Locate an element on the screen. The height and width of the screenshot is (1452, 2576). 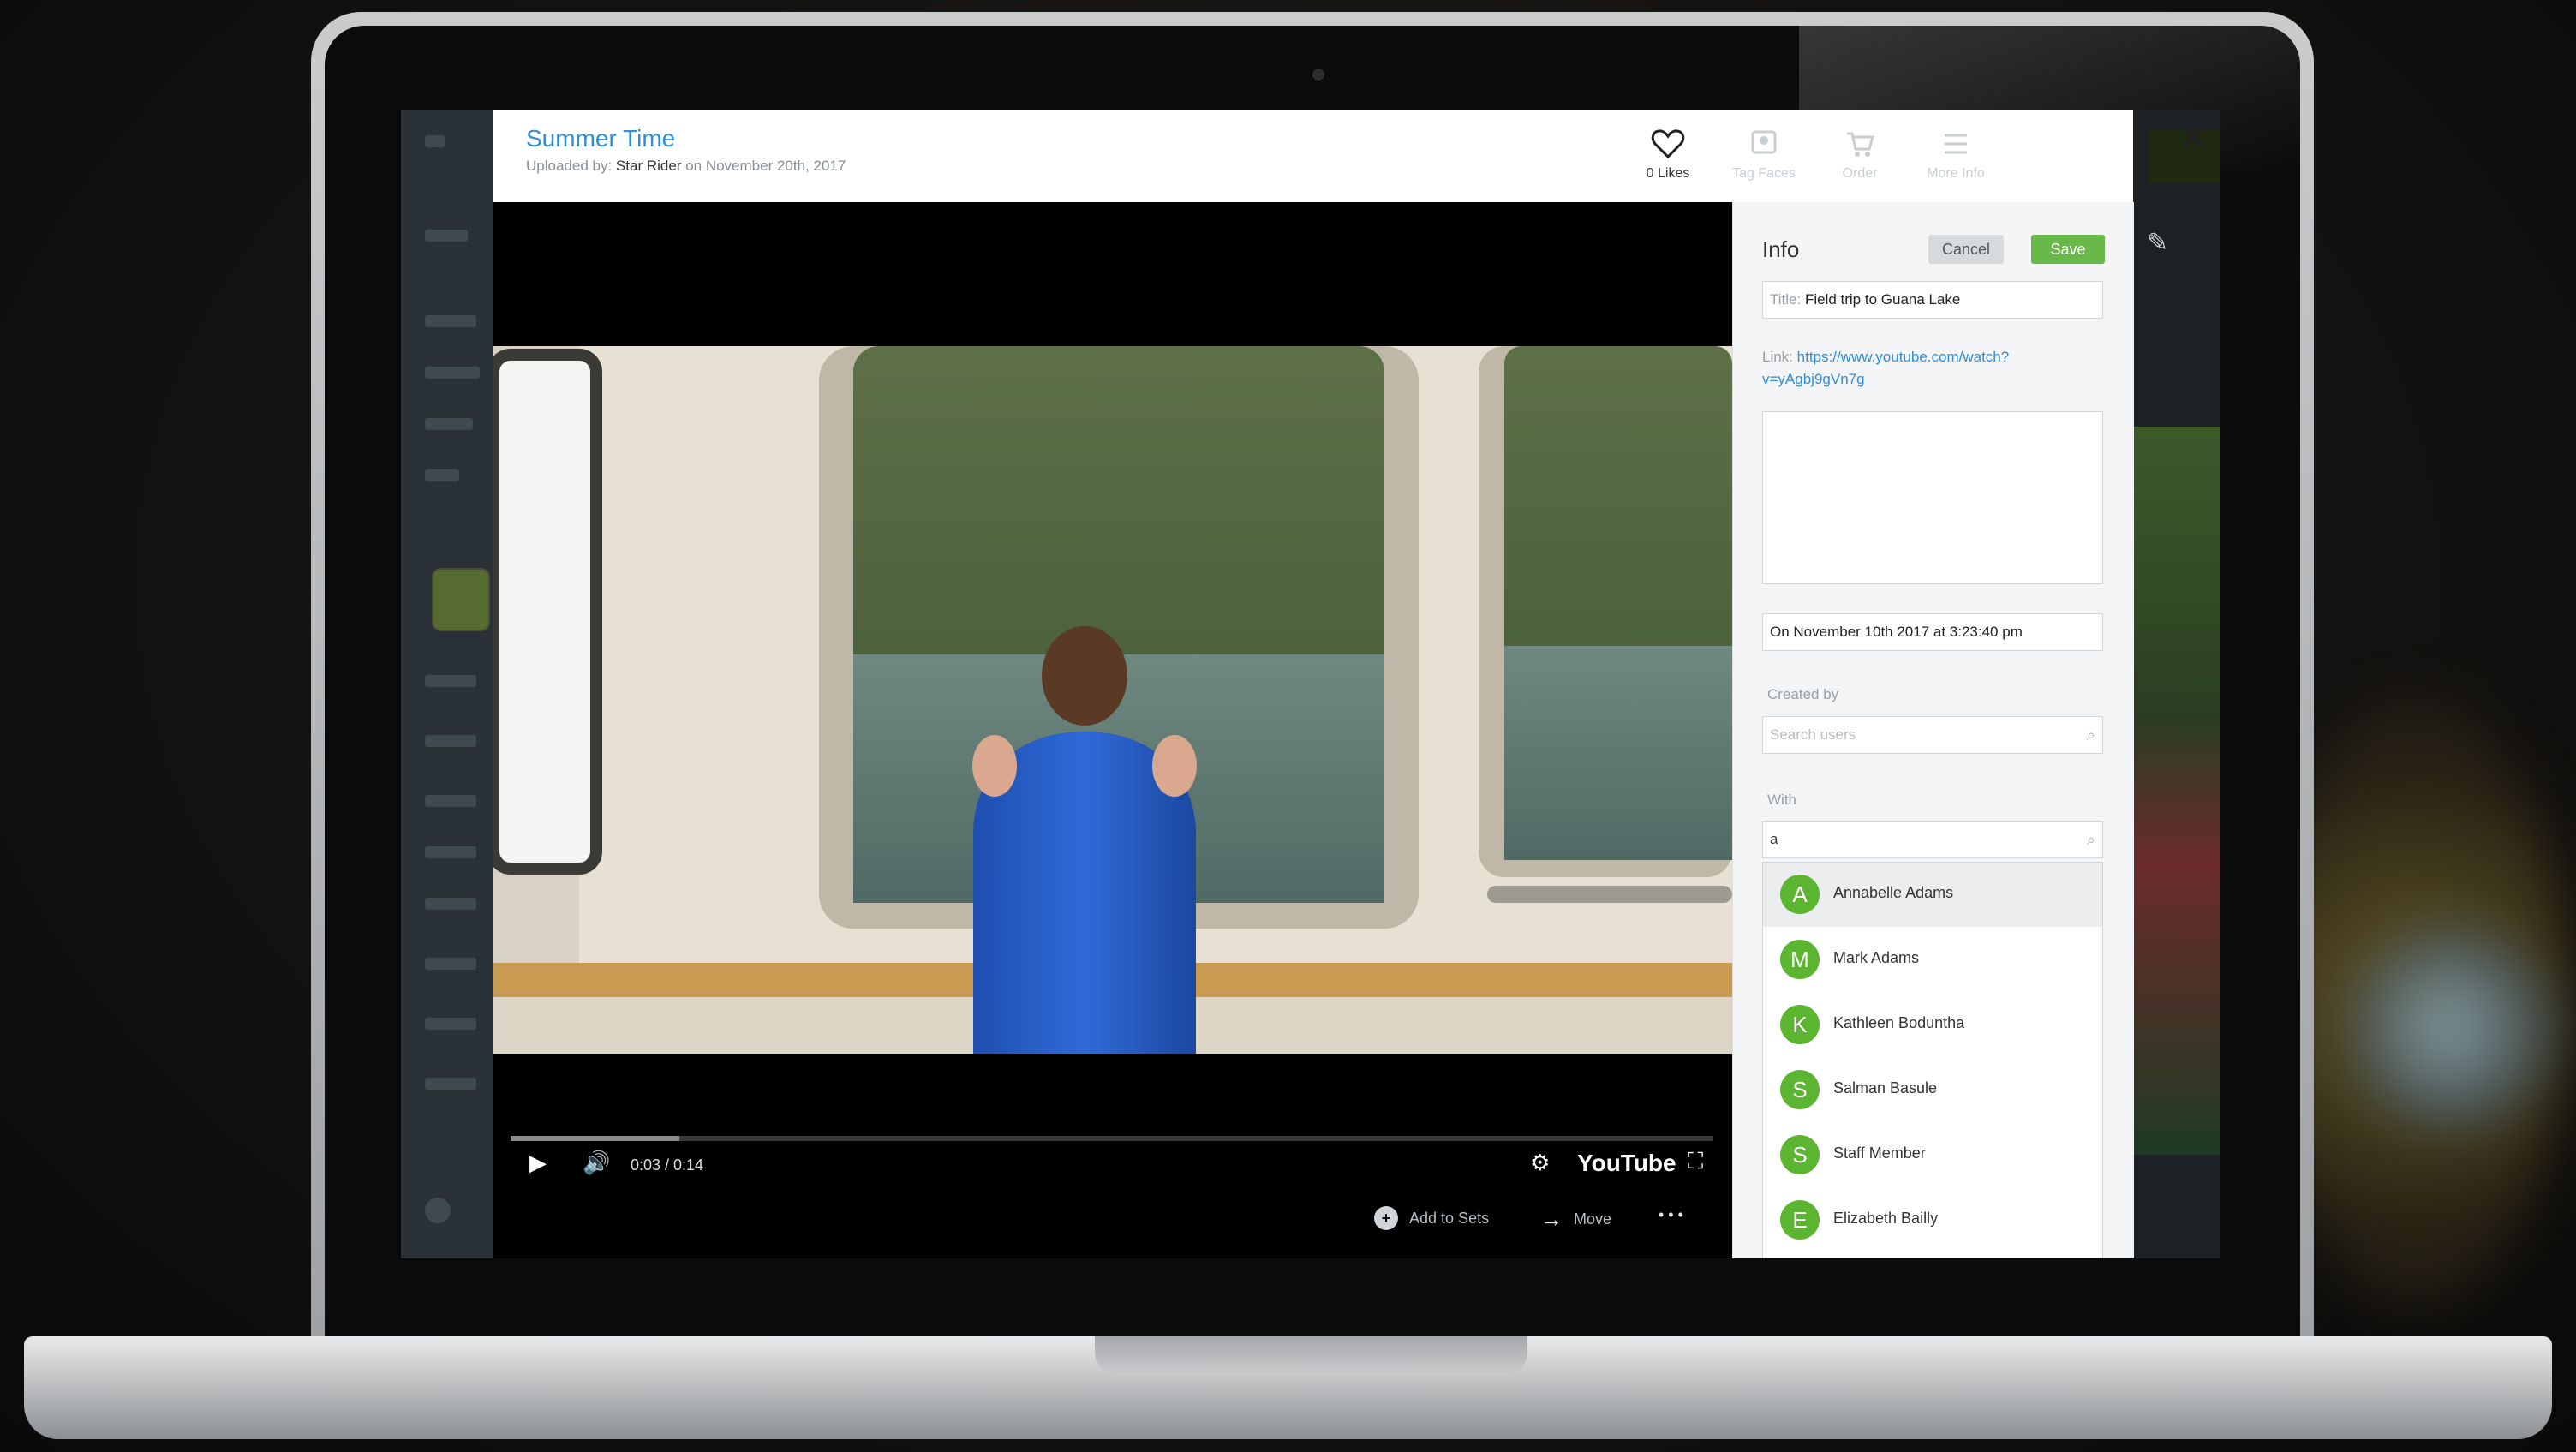
date-field: On November 10th 2017 at 3:23:40 pm is located at coordinates (1933, 632).